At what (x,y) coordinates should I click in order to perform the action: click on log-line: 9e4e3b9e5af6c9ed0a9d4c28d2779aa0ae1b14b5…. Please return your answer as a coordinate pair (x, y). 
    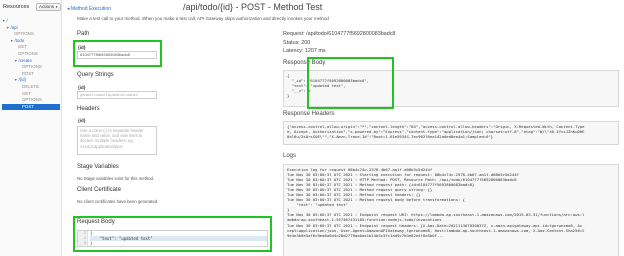
    Looking at the image, I should click on (365, 235).